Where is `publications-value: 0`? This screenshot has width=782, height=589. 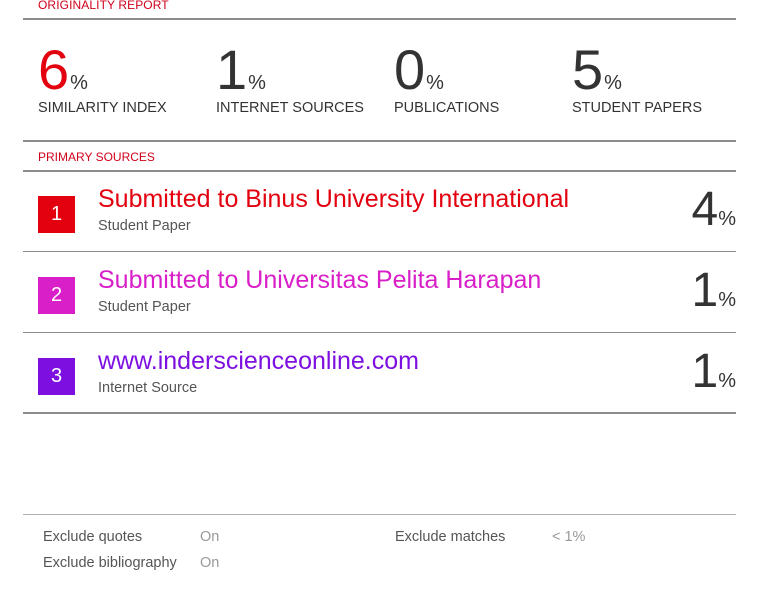
publications-value: 0 is located at coordinates (410, 69).